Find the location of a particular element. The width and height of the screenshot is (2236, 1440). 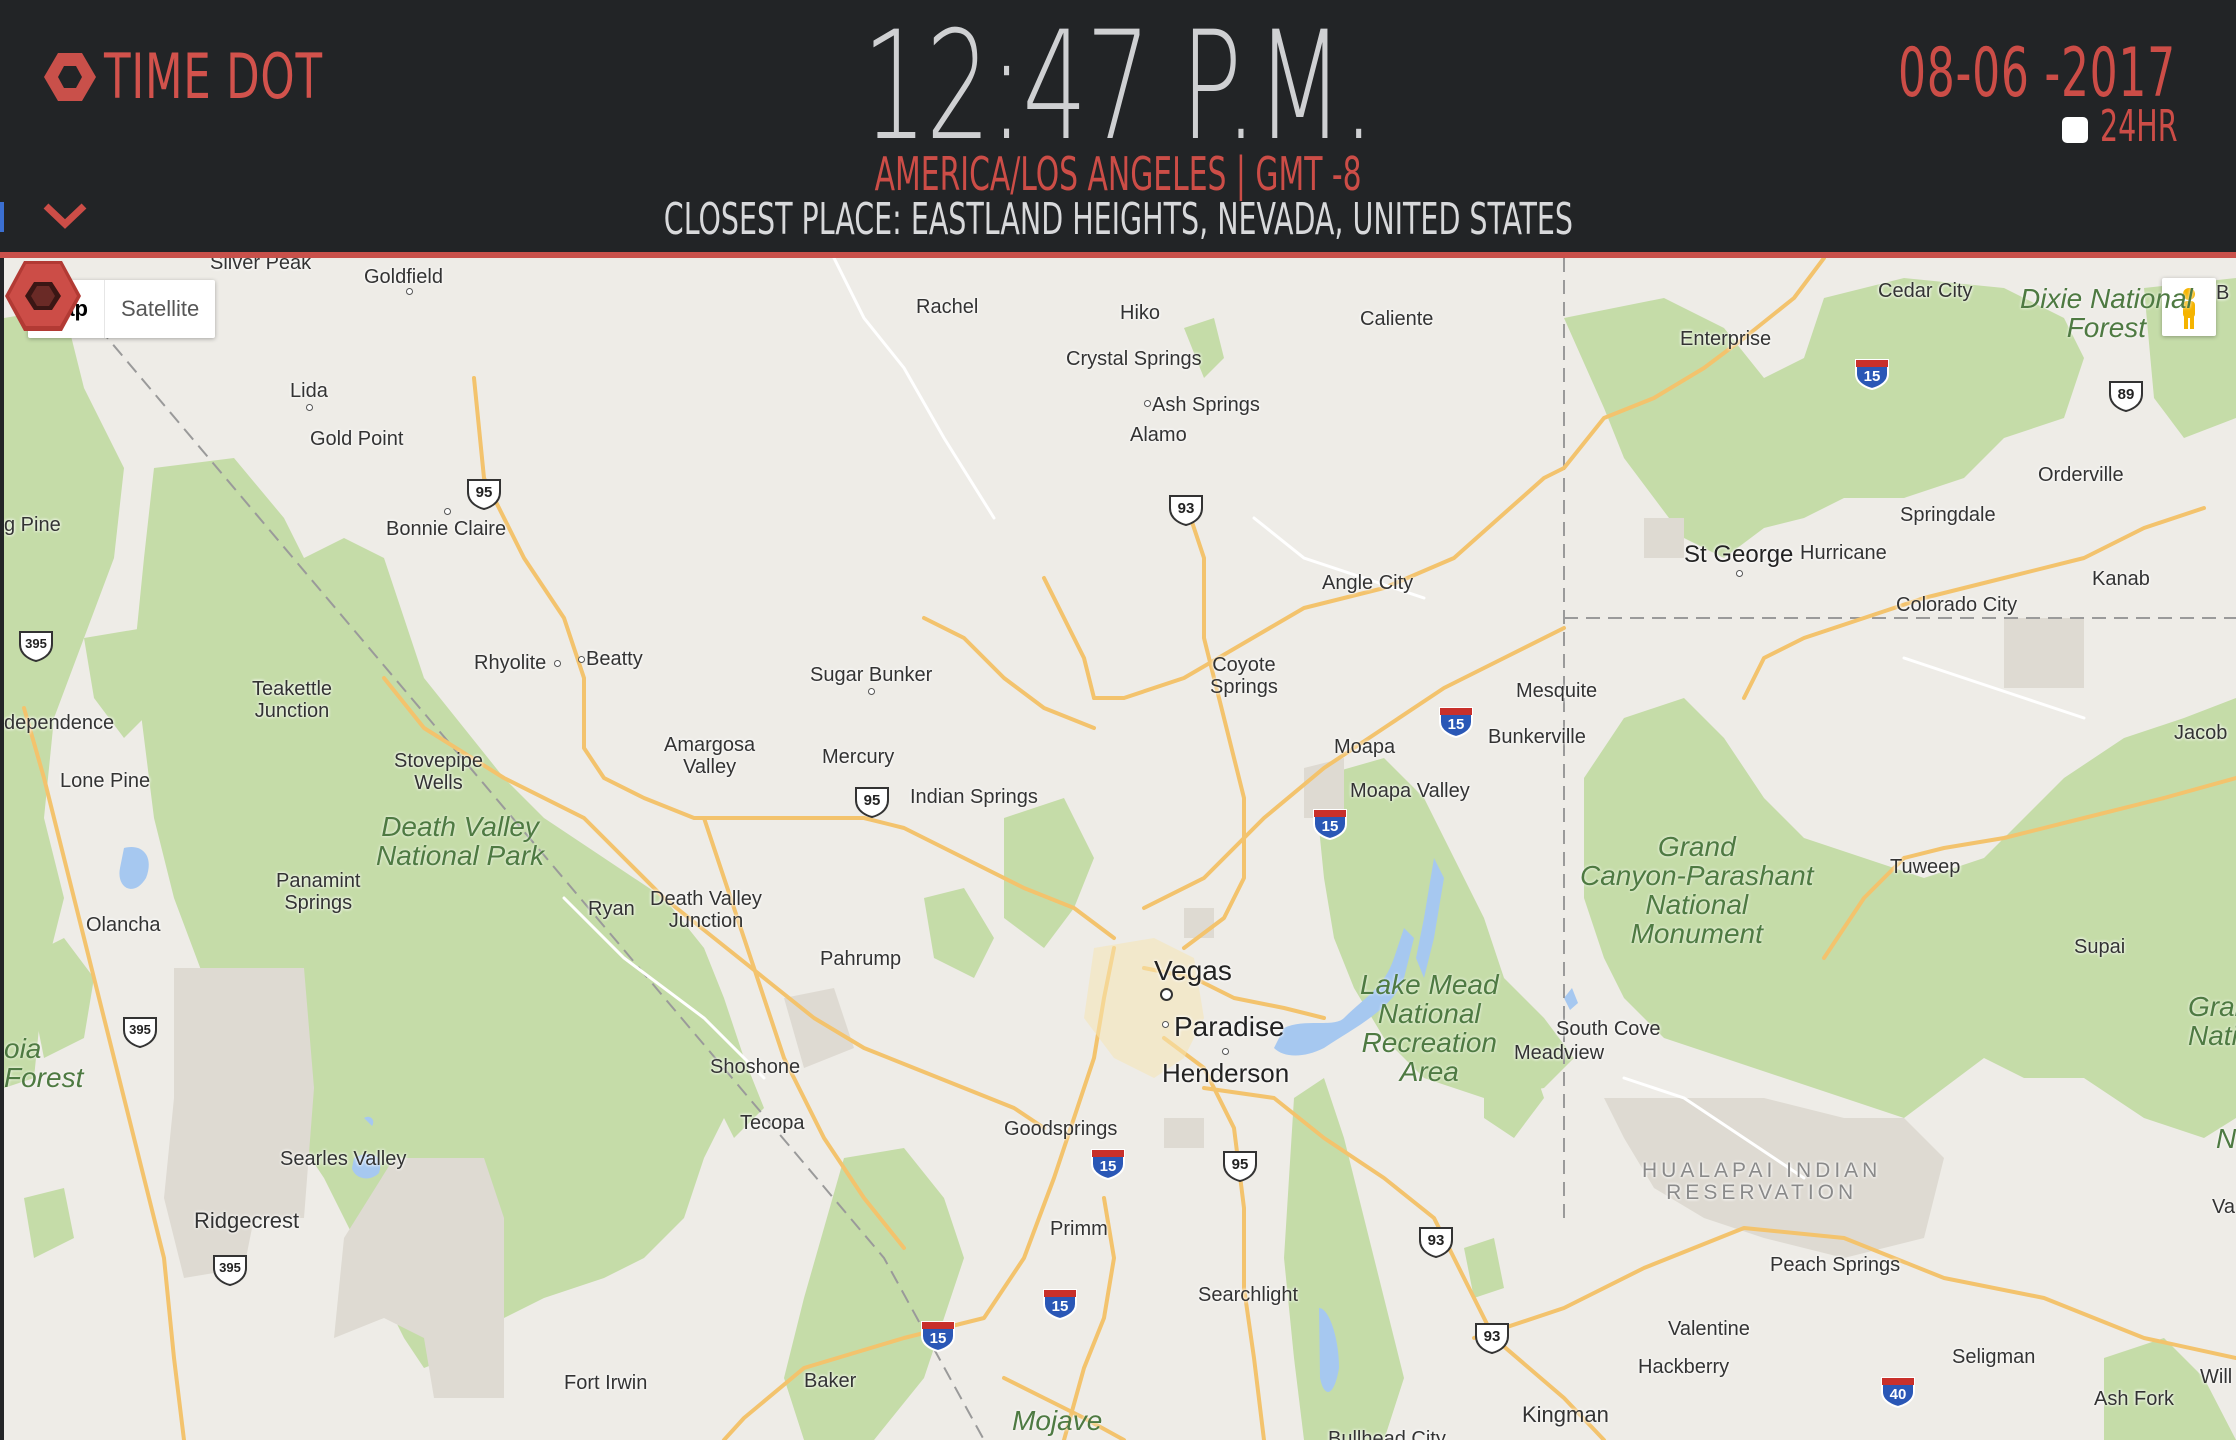

label-beatty: Beatty is located at coordinates (614, 659).